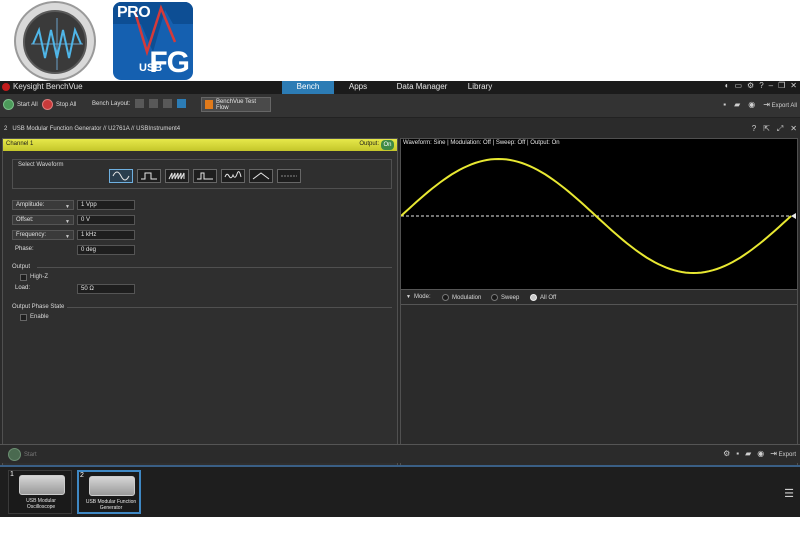  I want to click on ramp-wave-button, so click(177, 176).